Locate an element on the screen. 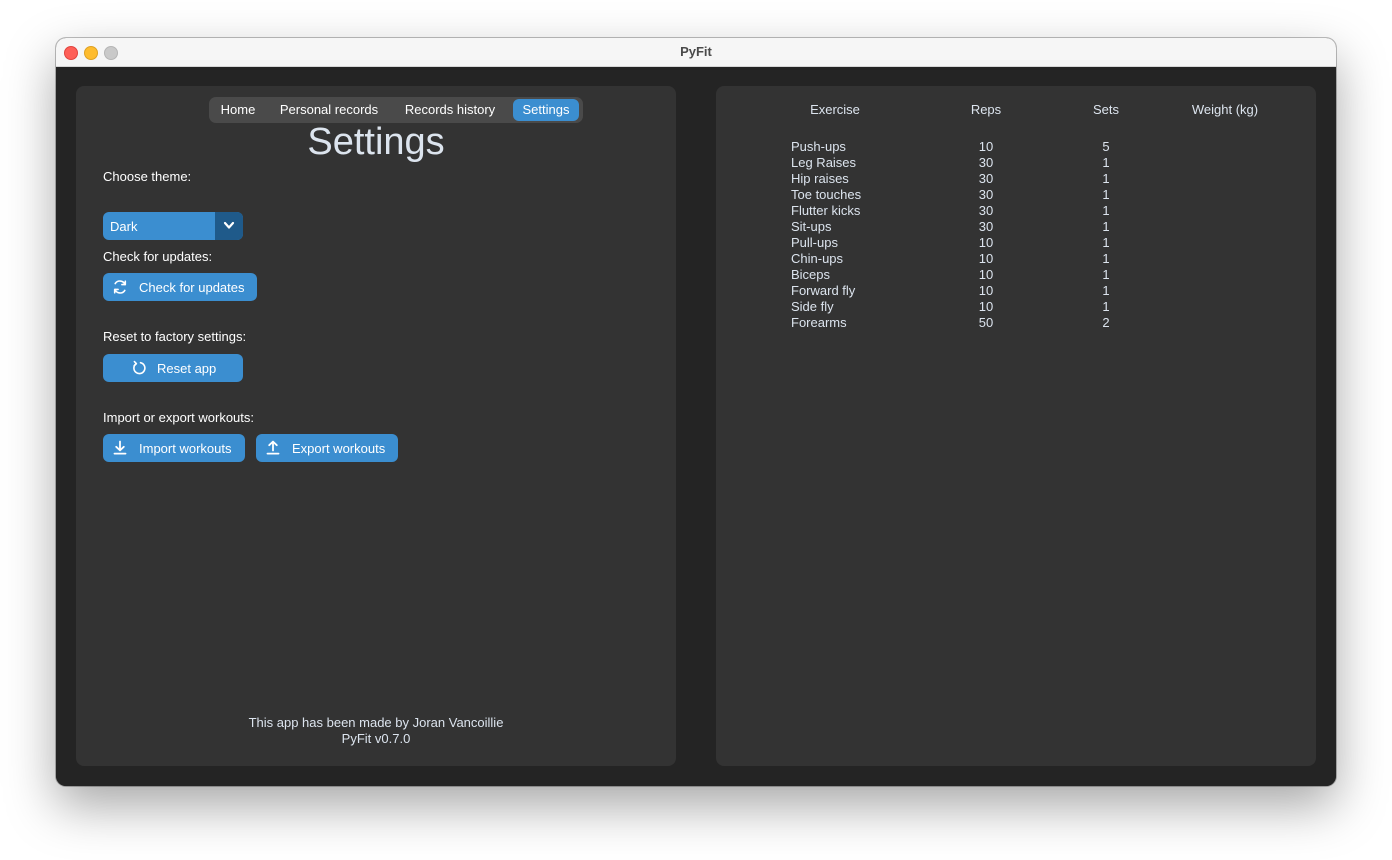  reset-icon is located at coordinates (139, 367).